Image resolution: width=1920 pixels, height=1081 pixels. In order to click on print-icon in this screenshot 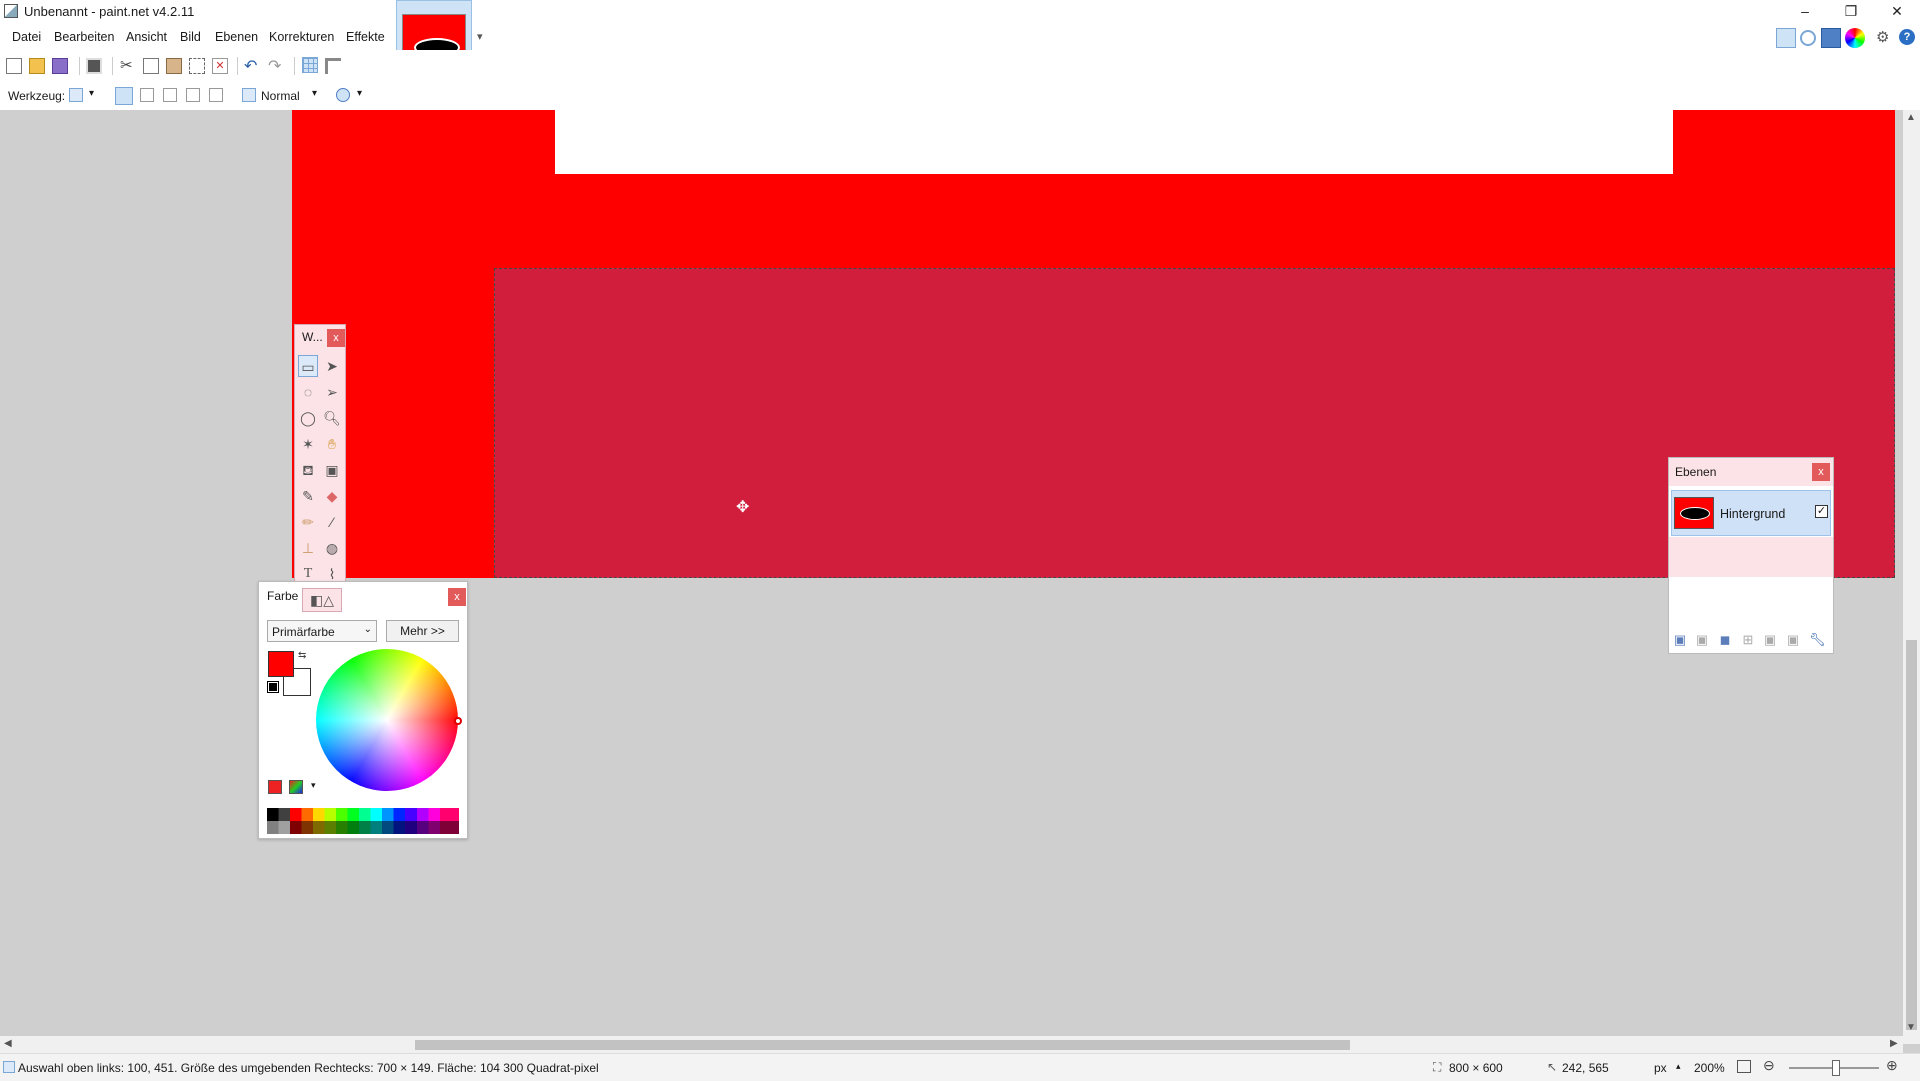, I will do `click(94, 66)`.